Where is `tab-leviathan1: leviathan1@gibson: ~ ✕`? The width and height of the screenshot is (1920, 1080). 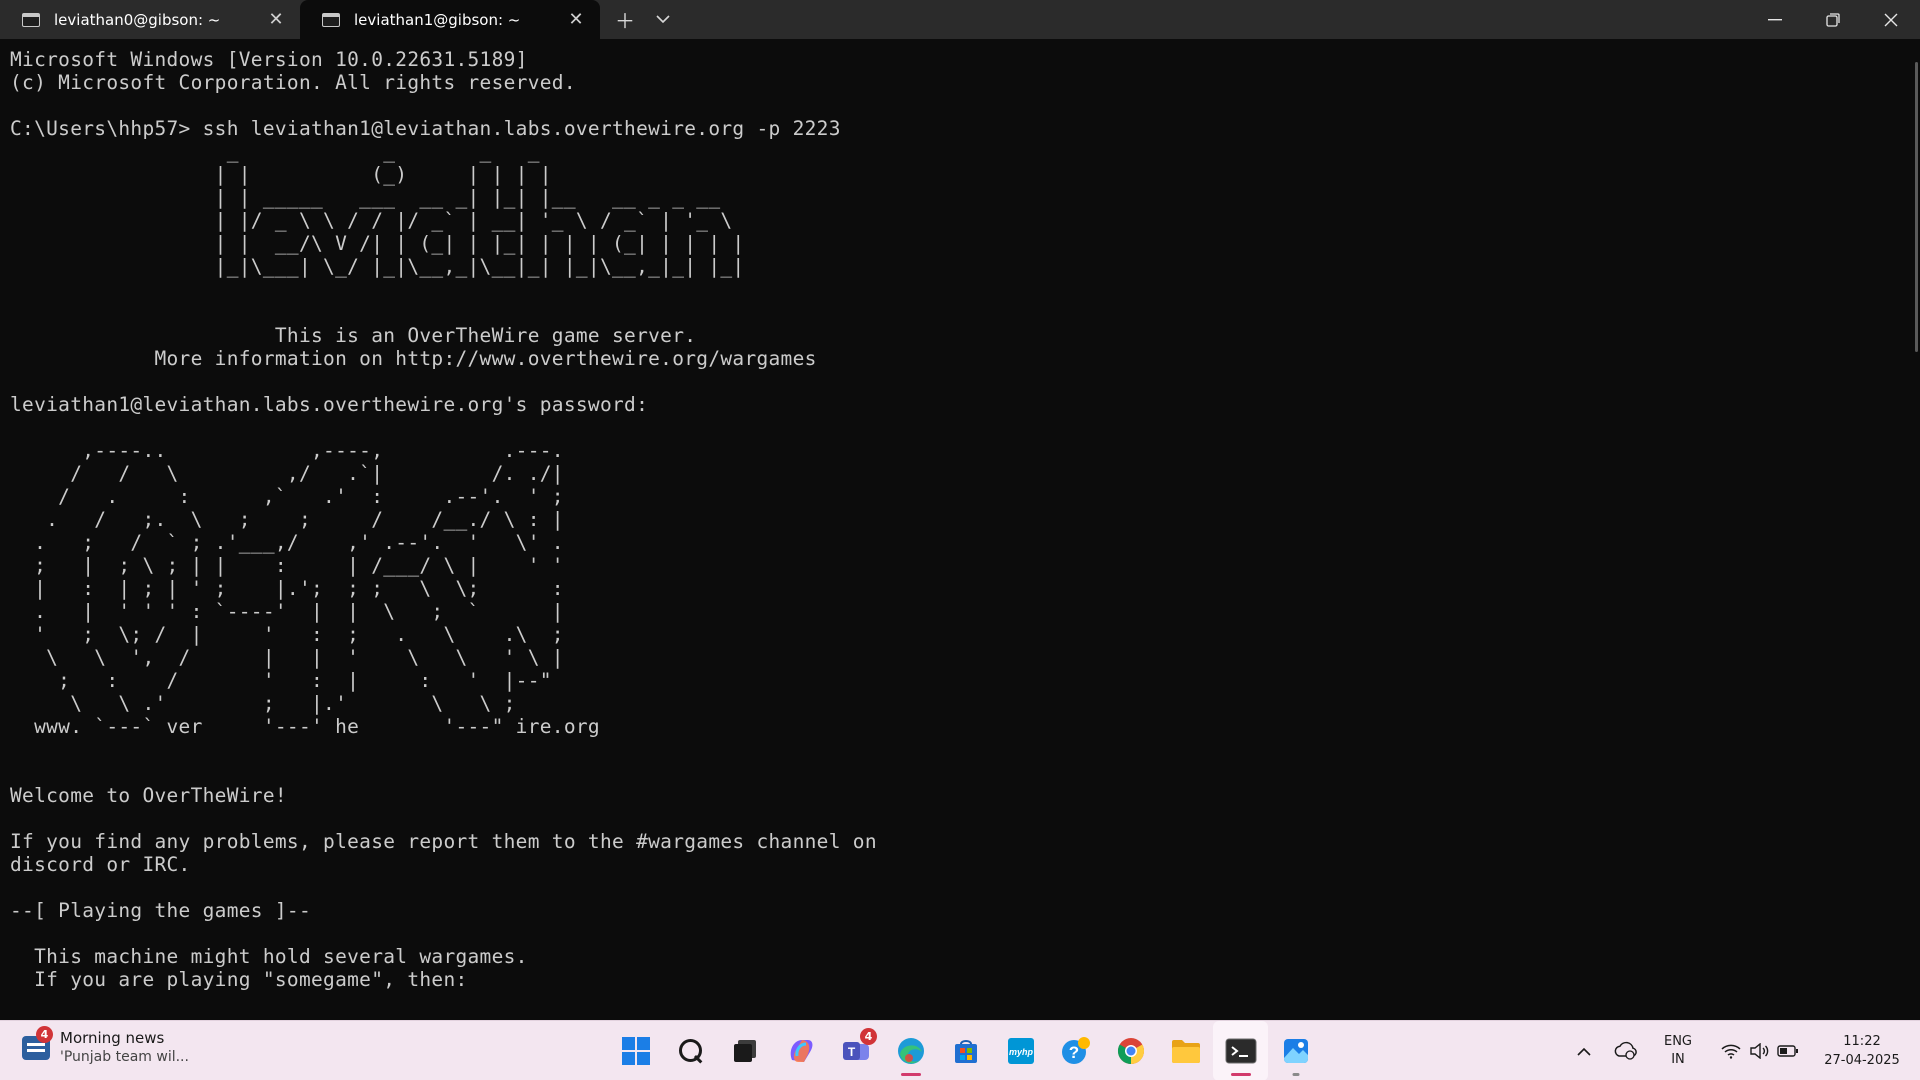 tab-leviathan1: leviathan1@gibson: ~ ✕ is located at coordinates (450, 19).